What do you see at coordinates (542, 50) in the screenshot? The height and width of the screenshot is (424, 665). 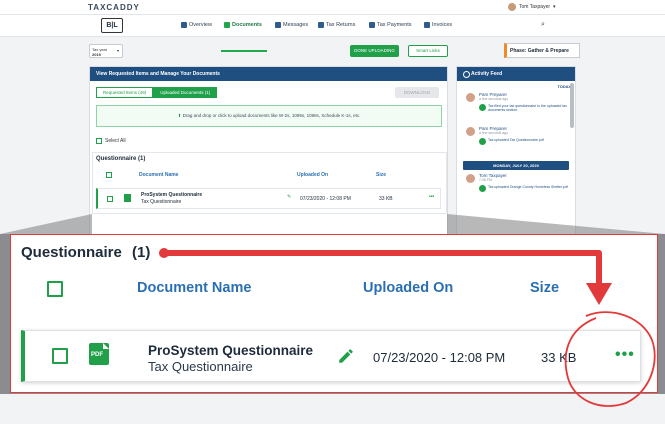 I see `phase-indicator: Phase: Gather & Prepare` at bounding box center [542, 50].